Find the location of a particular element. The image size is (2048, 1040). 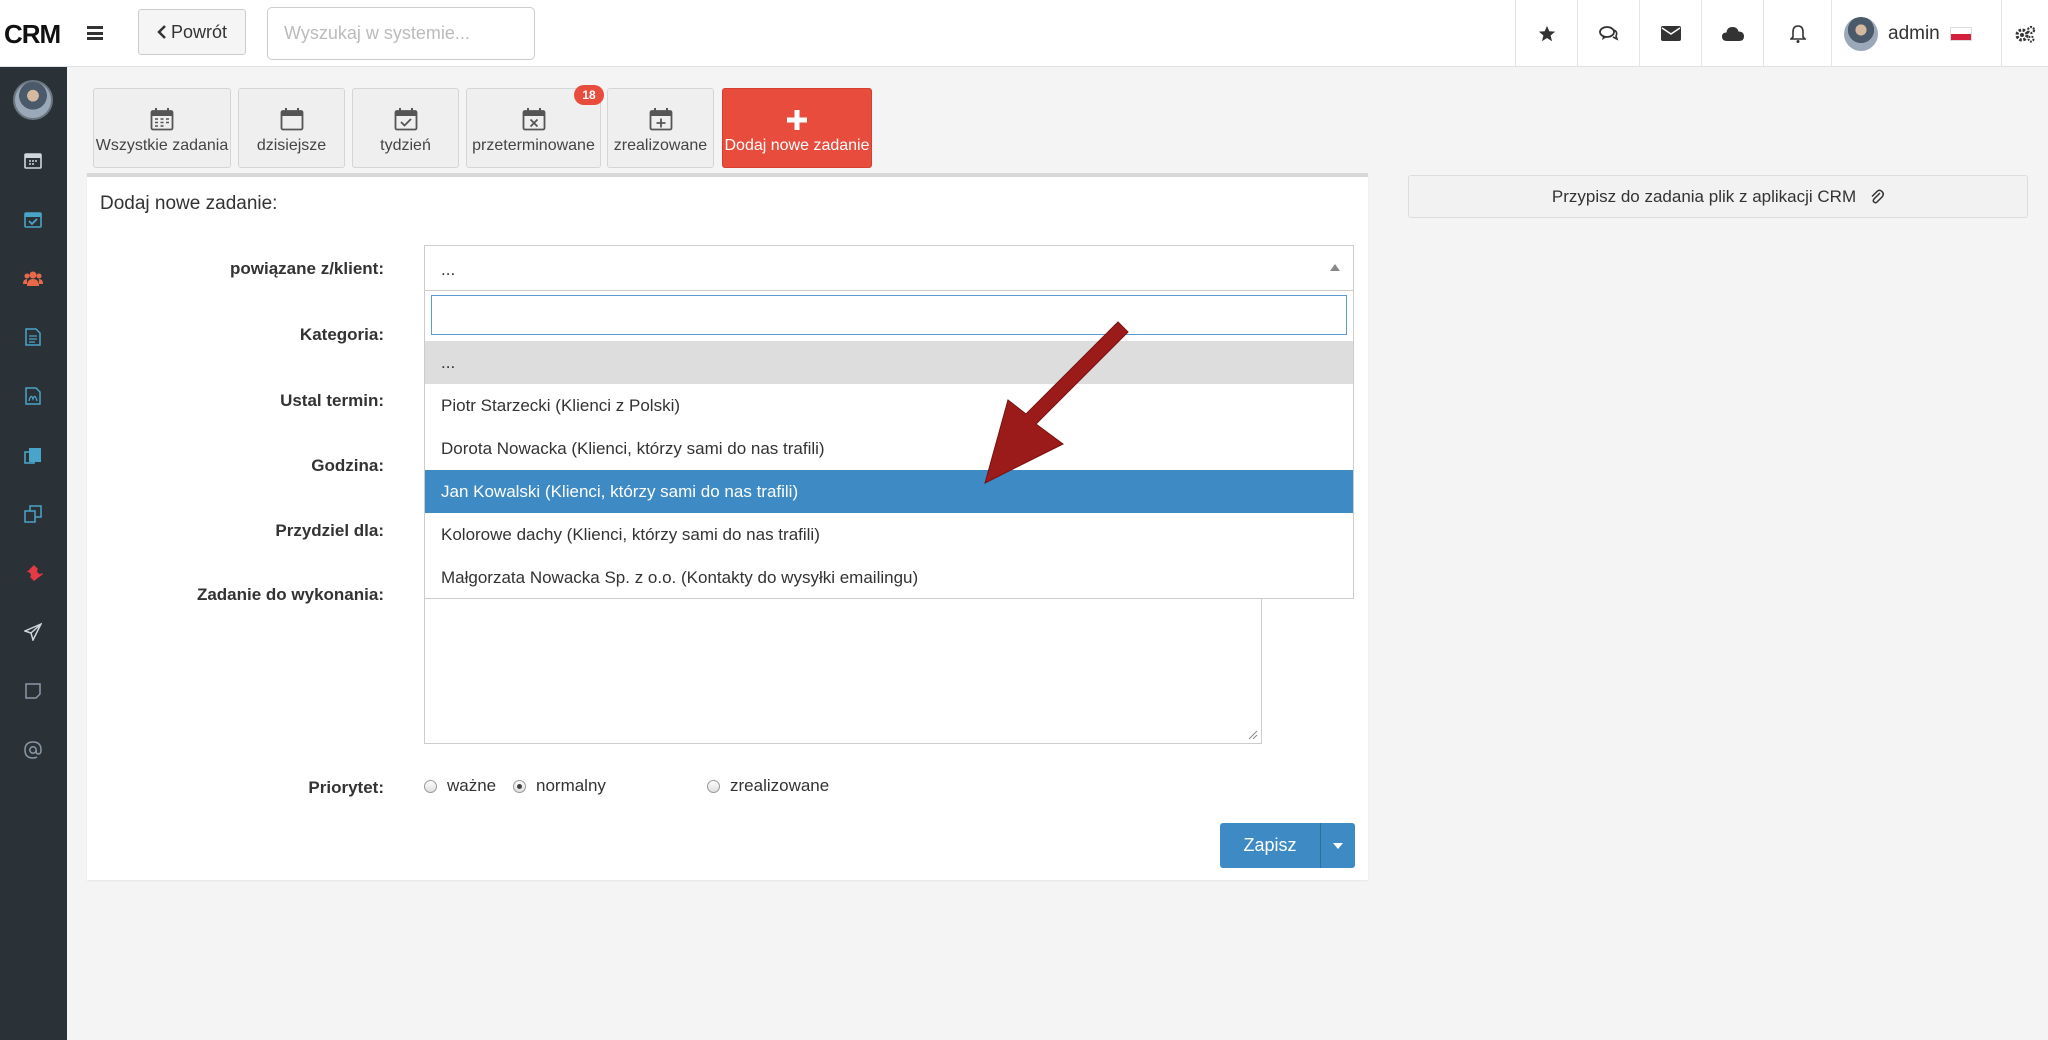

overdue-count-badge: 18 is located at coordinates (589, 95).